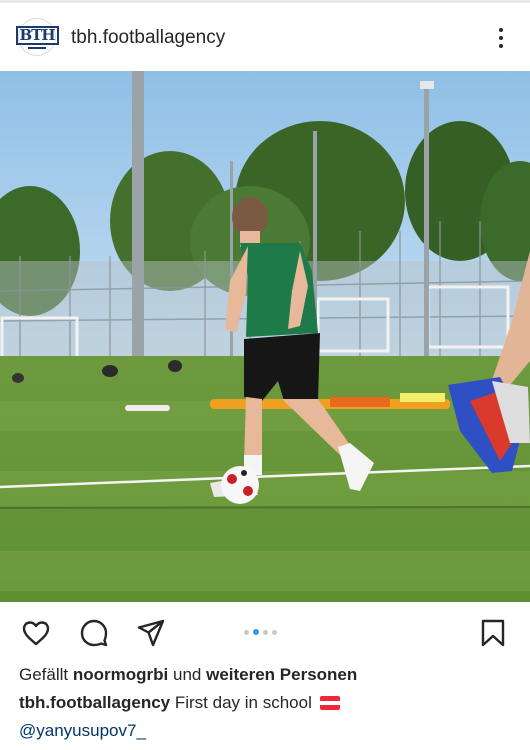 The width and height of the screenshot is (530, 750). I want to click on likes-user-link: noormogrbi, so click(120, 674).